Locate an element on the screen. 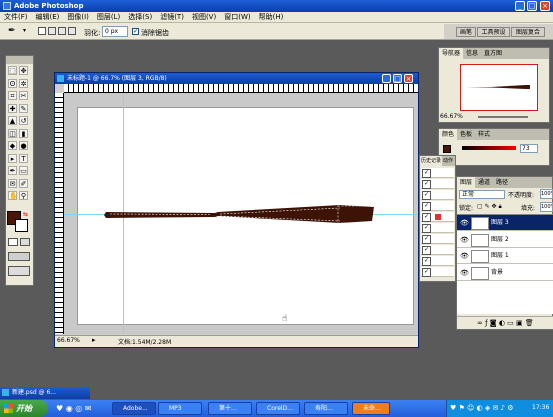 Image resolution: width=553 pixels, height=417 pixels. tab-layers: 图层 is located at coordinates (466, 182).